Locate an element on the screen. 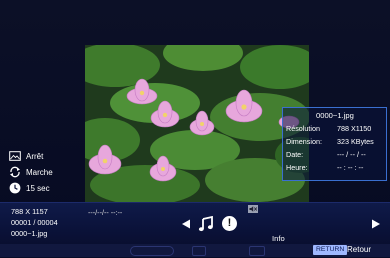  stop-label: Arrêt is located at coordinates (35, 156).